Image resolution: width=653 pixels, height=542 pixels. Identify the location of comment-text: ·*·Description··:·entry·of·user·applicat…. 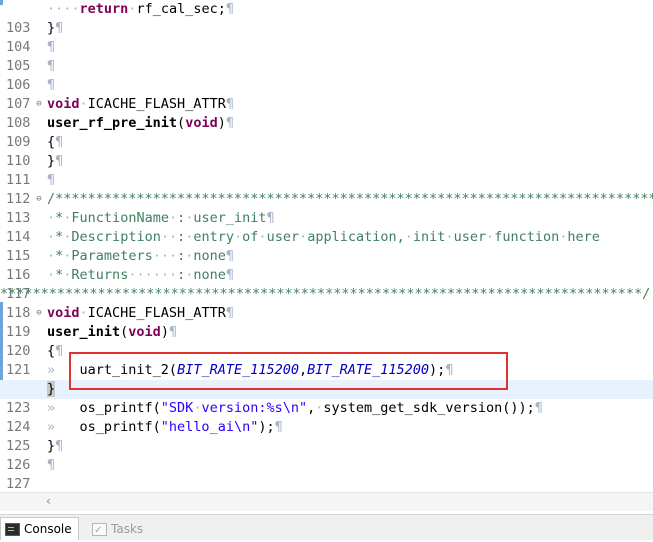
(323, 237).